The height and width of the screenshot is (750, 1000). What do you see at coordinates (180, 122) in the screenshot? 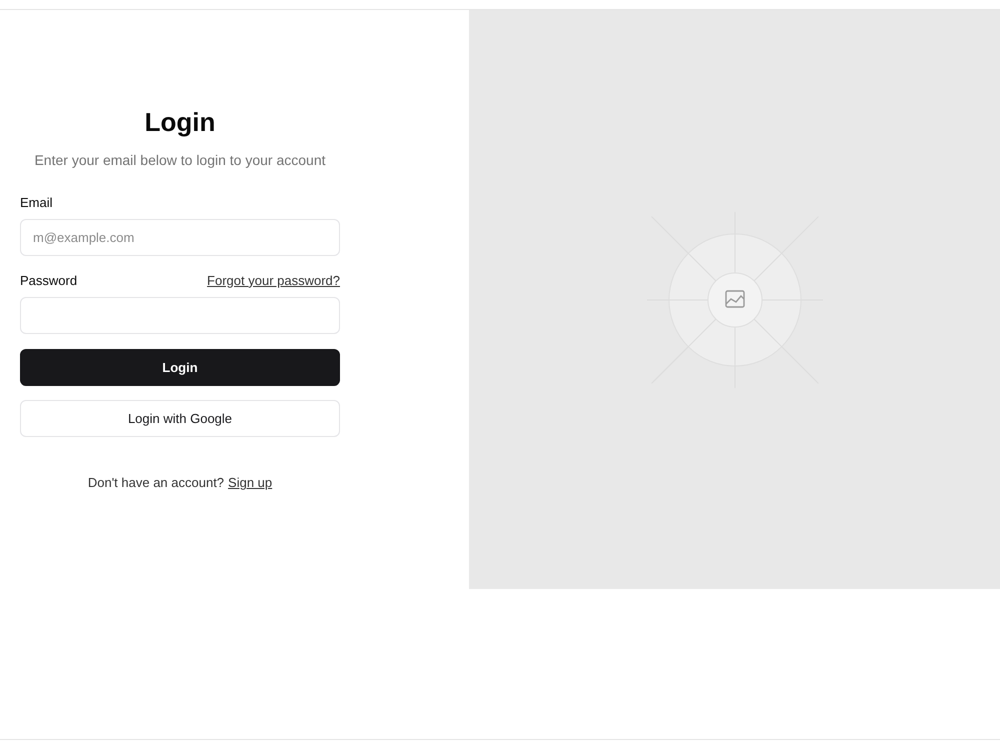
I see `login-title: Login` at bounding box center [180, 122].